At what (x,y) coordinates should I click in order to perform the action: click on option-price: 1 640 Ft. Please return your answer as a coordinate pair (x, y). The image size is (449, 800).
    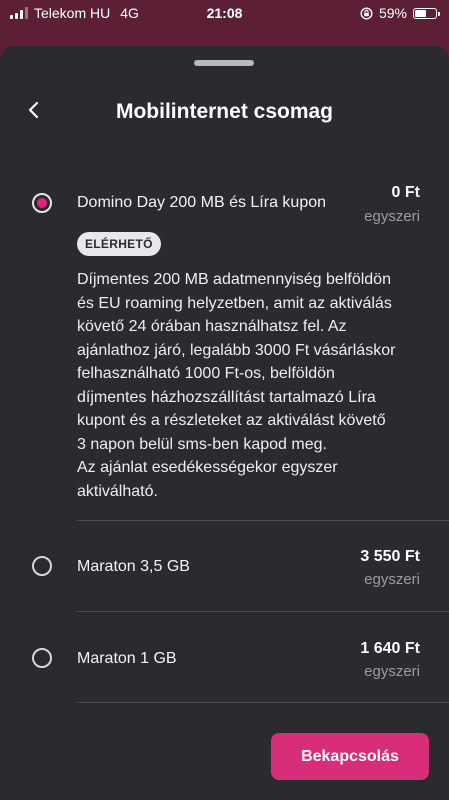
    Looking at the image, I should click on (390, 648).